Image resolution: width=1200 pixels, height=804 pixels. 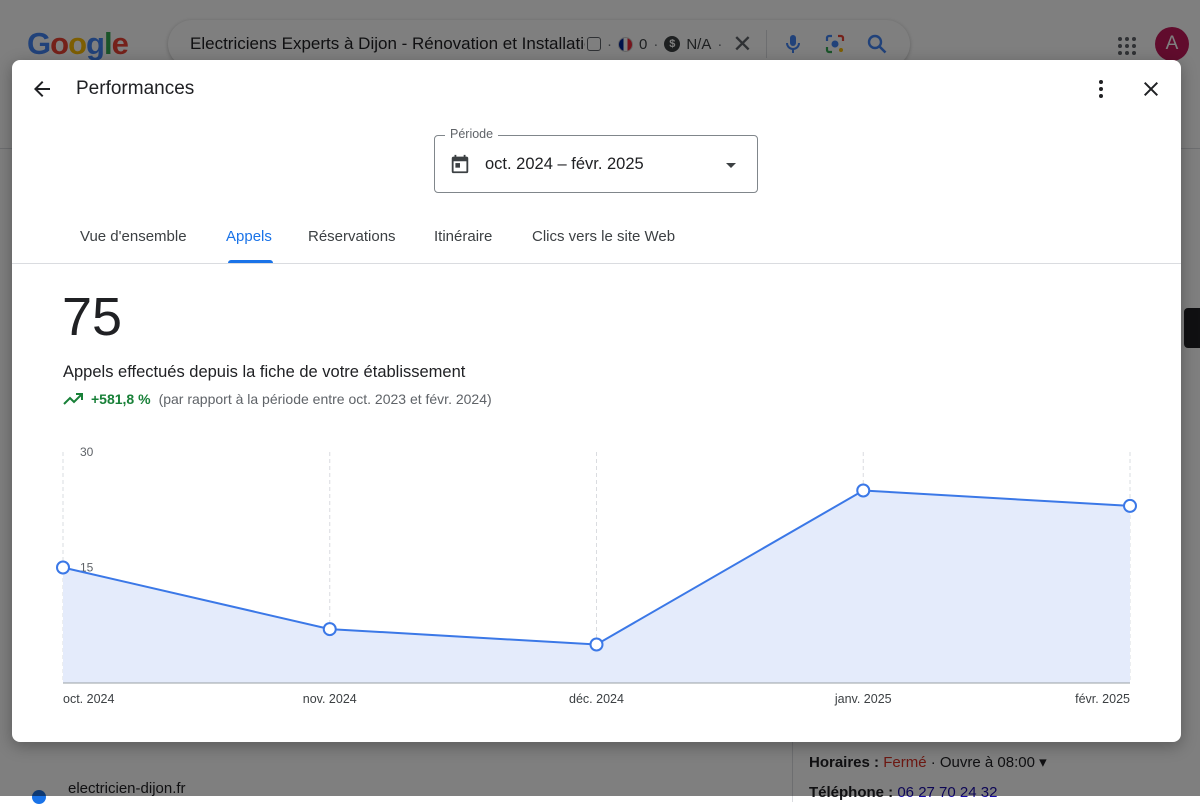 What do you see at coordinates (42, 89) in the screenshot?
I see `back-arrow-icon` at bounding box center [42, 89].